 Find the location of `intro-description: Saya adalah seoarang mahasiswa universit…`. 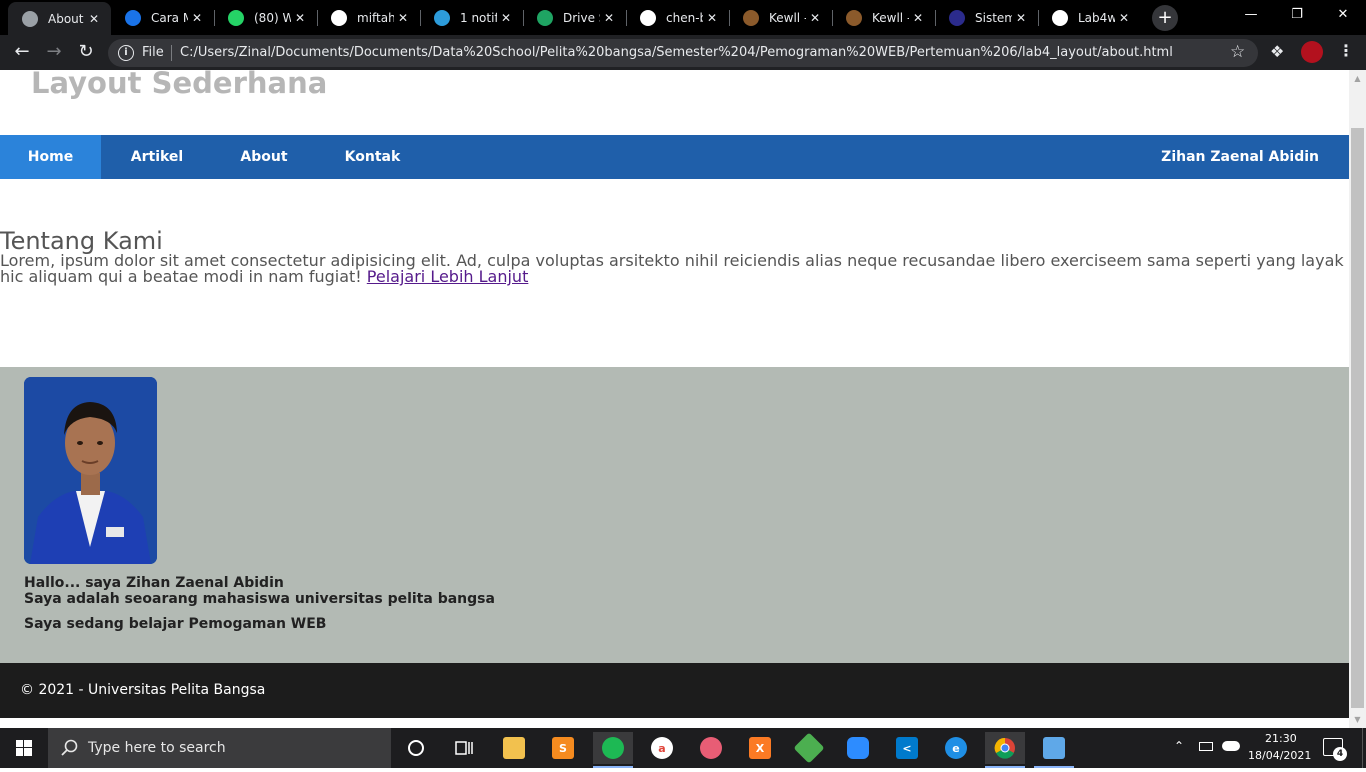

intro-description: Saya adalah seoarang mahasiswa universit… is located at coordinates (259, 599).